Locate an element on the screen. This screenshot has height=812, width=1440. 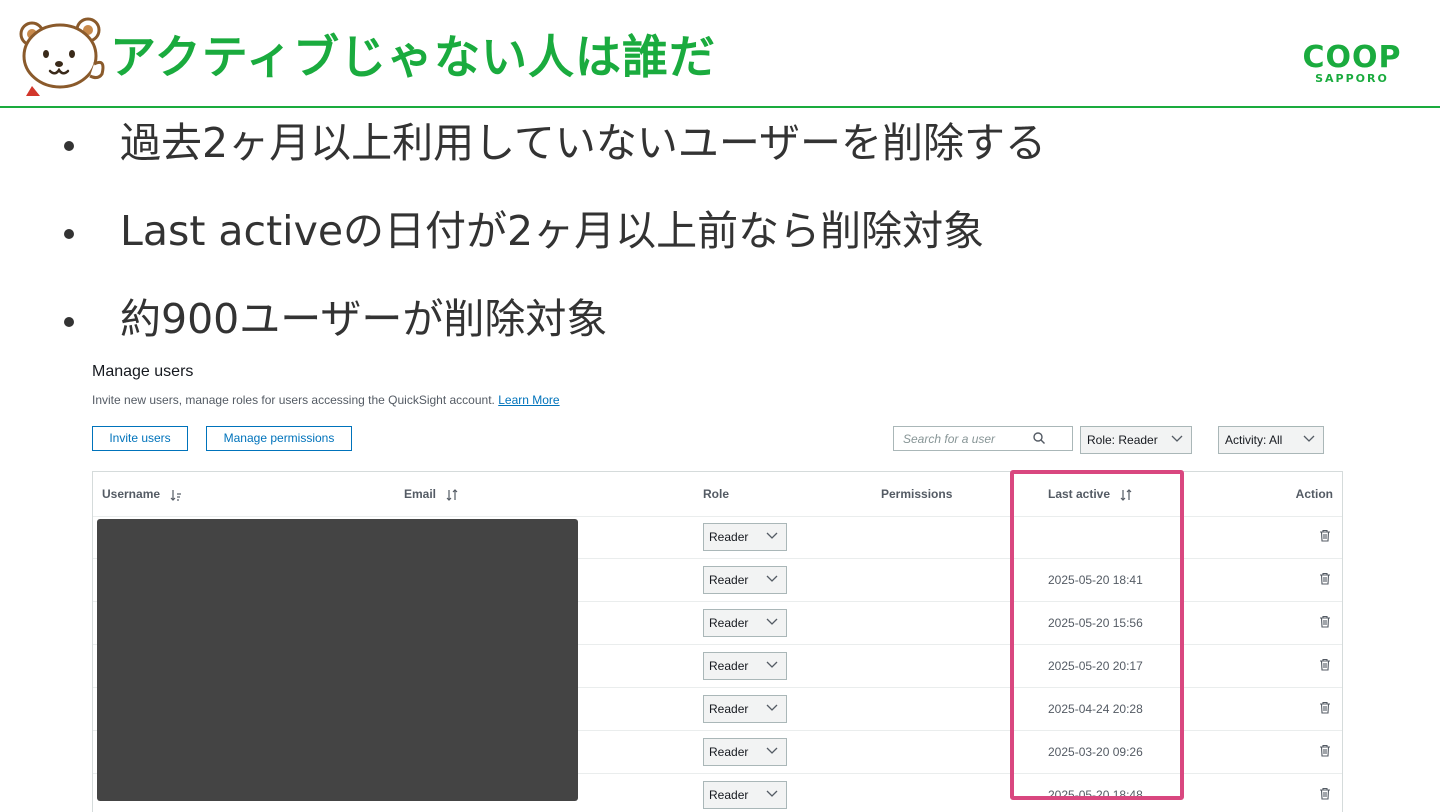
last-active-highlight is located at coordinates (1097, 635).